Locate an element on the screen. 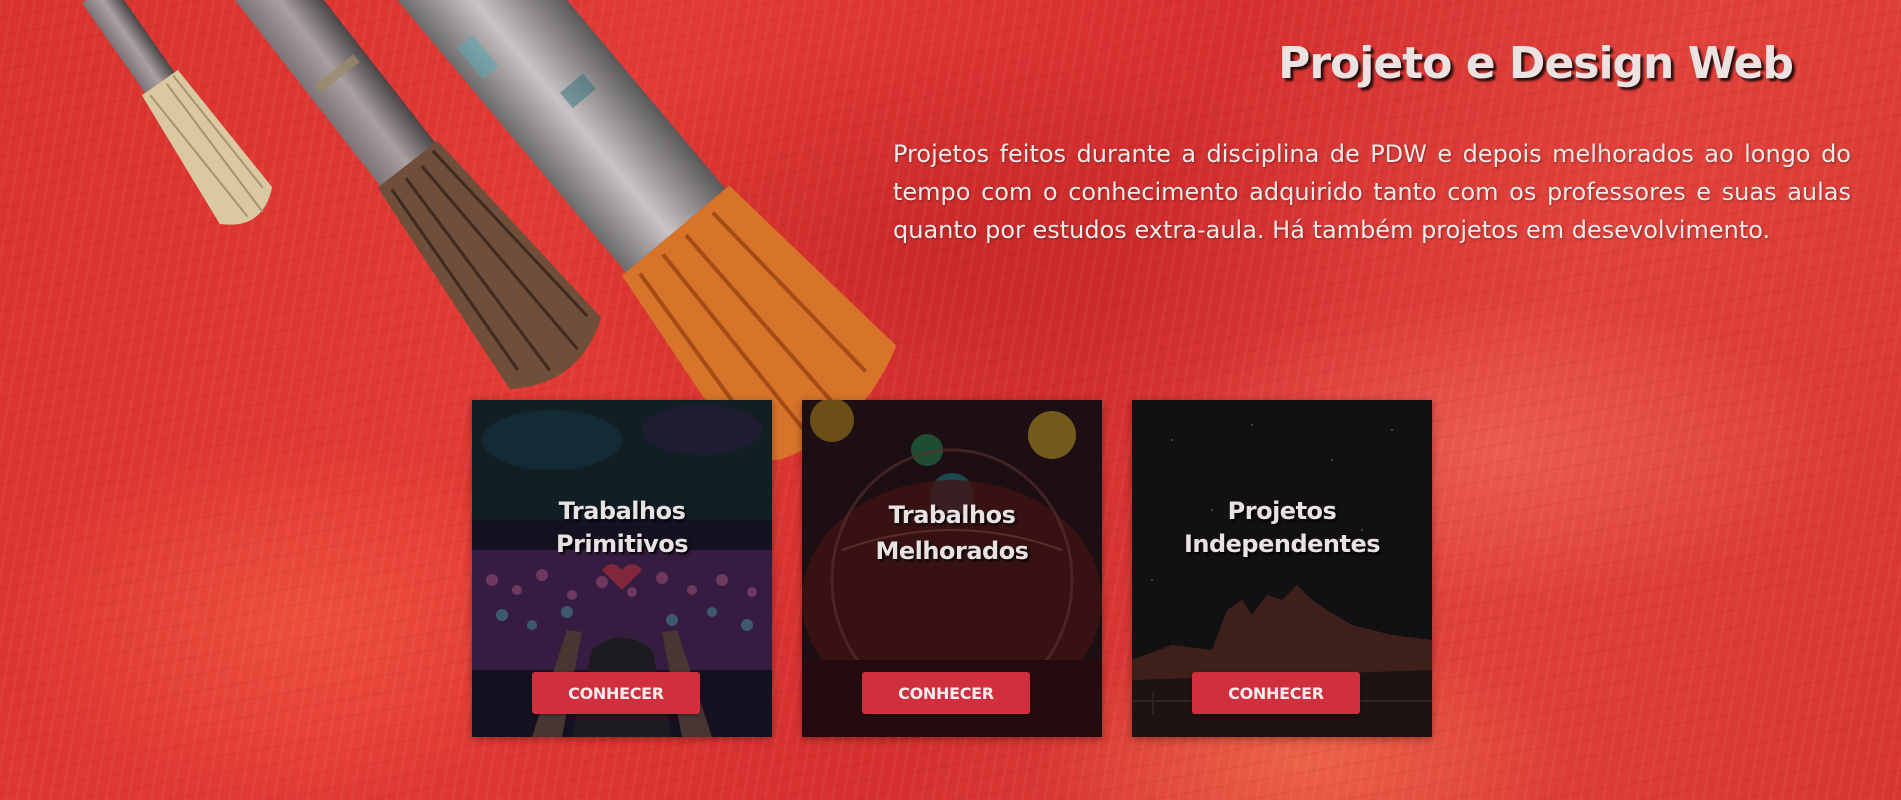 This screenshot has width=1901, height=800. card-title: Trabalhos Melhorados is located at coordinates (952, 533).